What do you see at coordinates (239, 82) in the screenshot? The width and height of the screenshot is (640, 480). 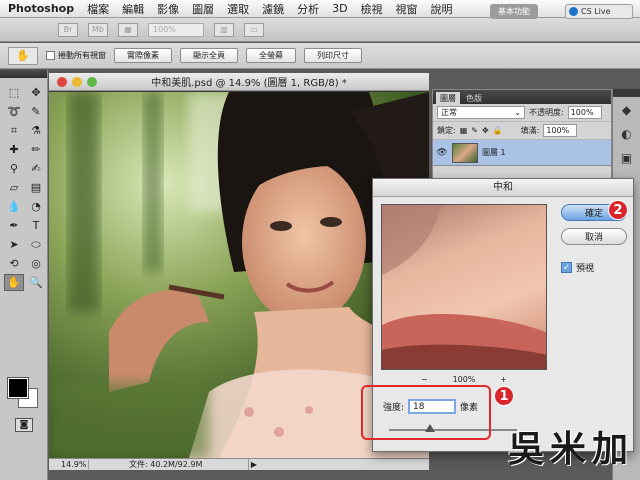 I see `document-title-bar: 中和美肌.psd @ 14.9% (圖層 1, RGB/8) *` at bounding box center [239, 82].